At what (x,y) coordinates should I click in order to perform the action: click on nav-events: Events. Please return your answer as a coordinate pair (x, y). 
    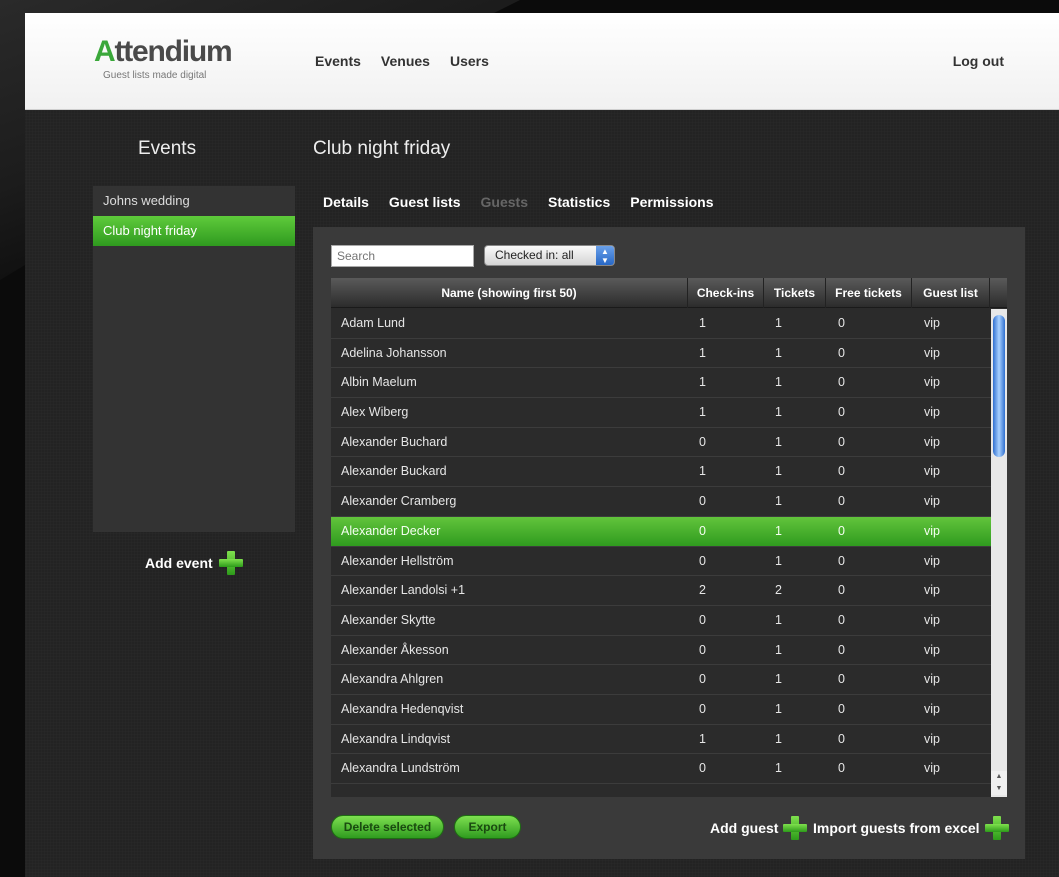
    Looking at the image, I should click on (338, 61).